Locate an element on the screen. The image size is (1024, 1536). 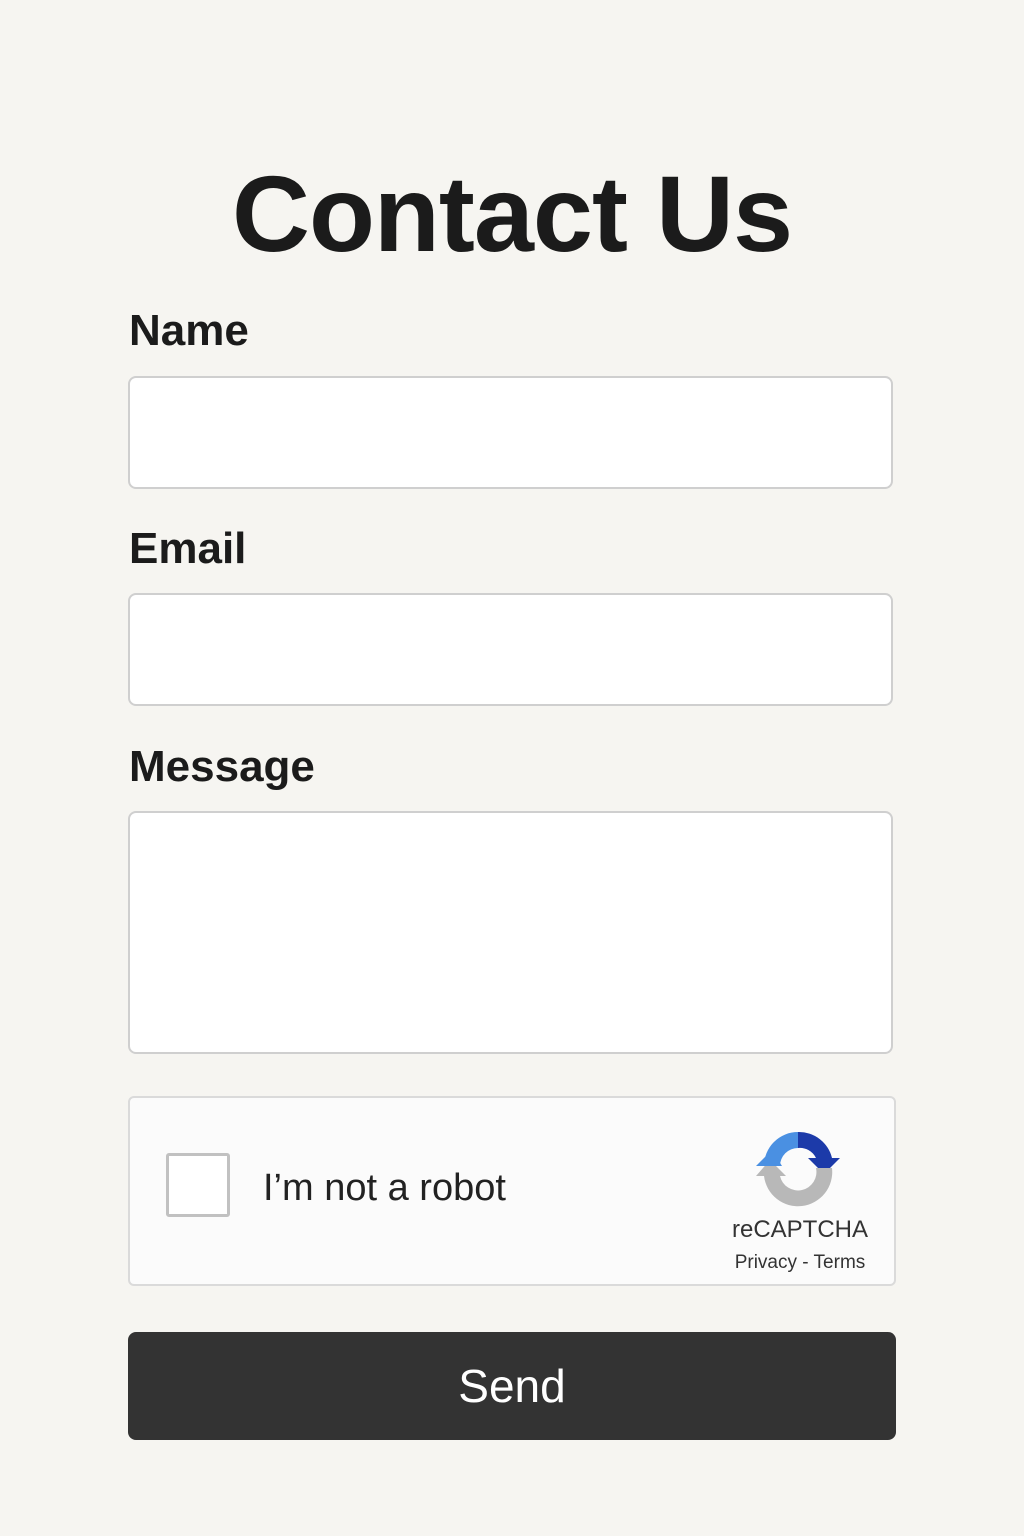
recaptcha-brand-text: reCAPTCHA is located at coordinates (800, 1229).